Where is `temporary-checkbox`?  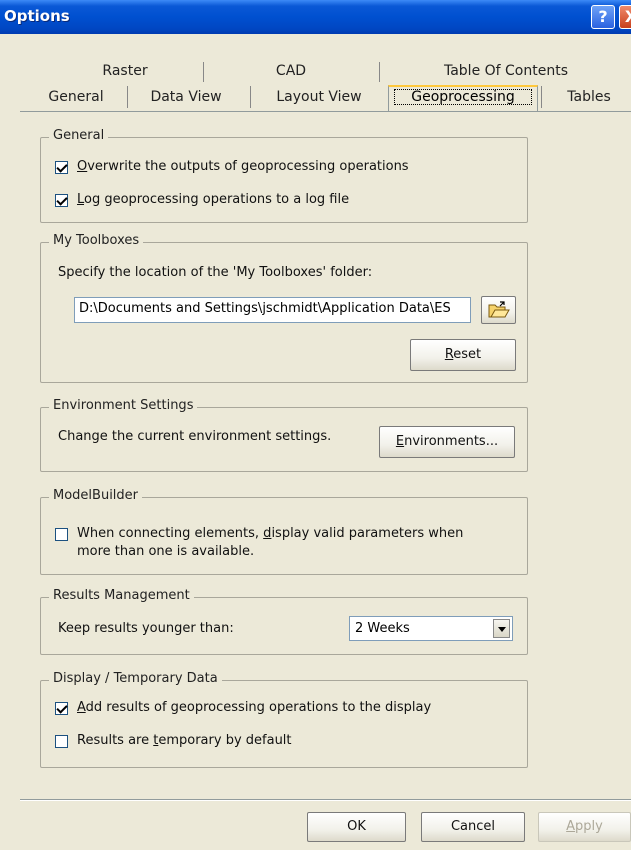 temporary-checkbox is located at coordinates (61, 741).